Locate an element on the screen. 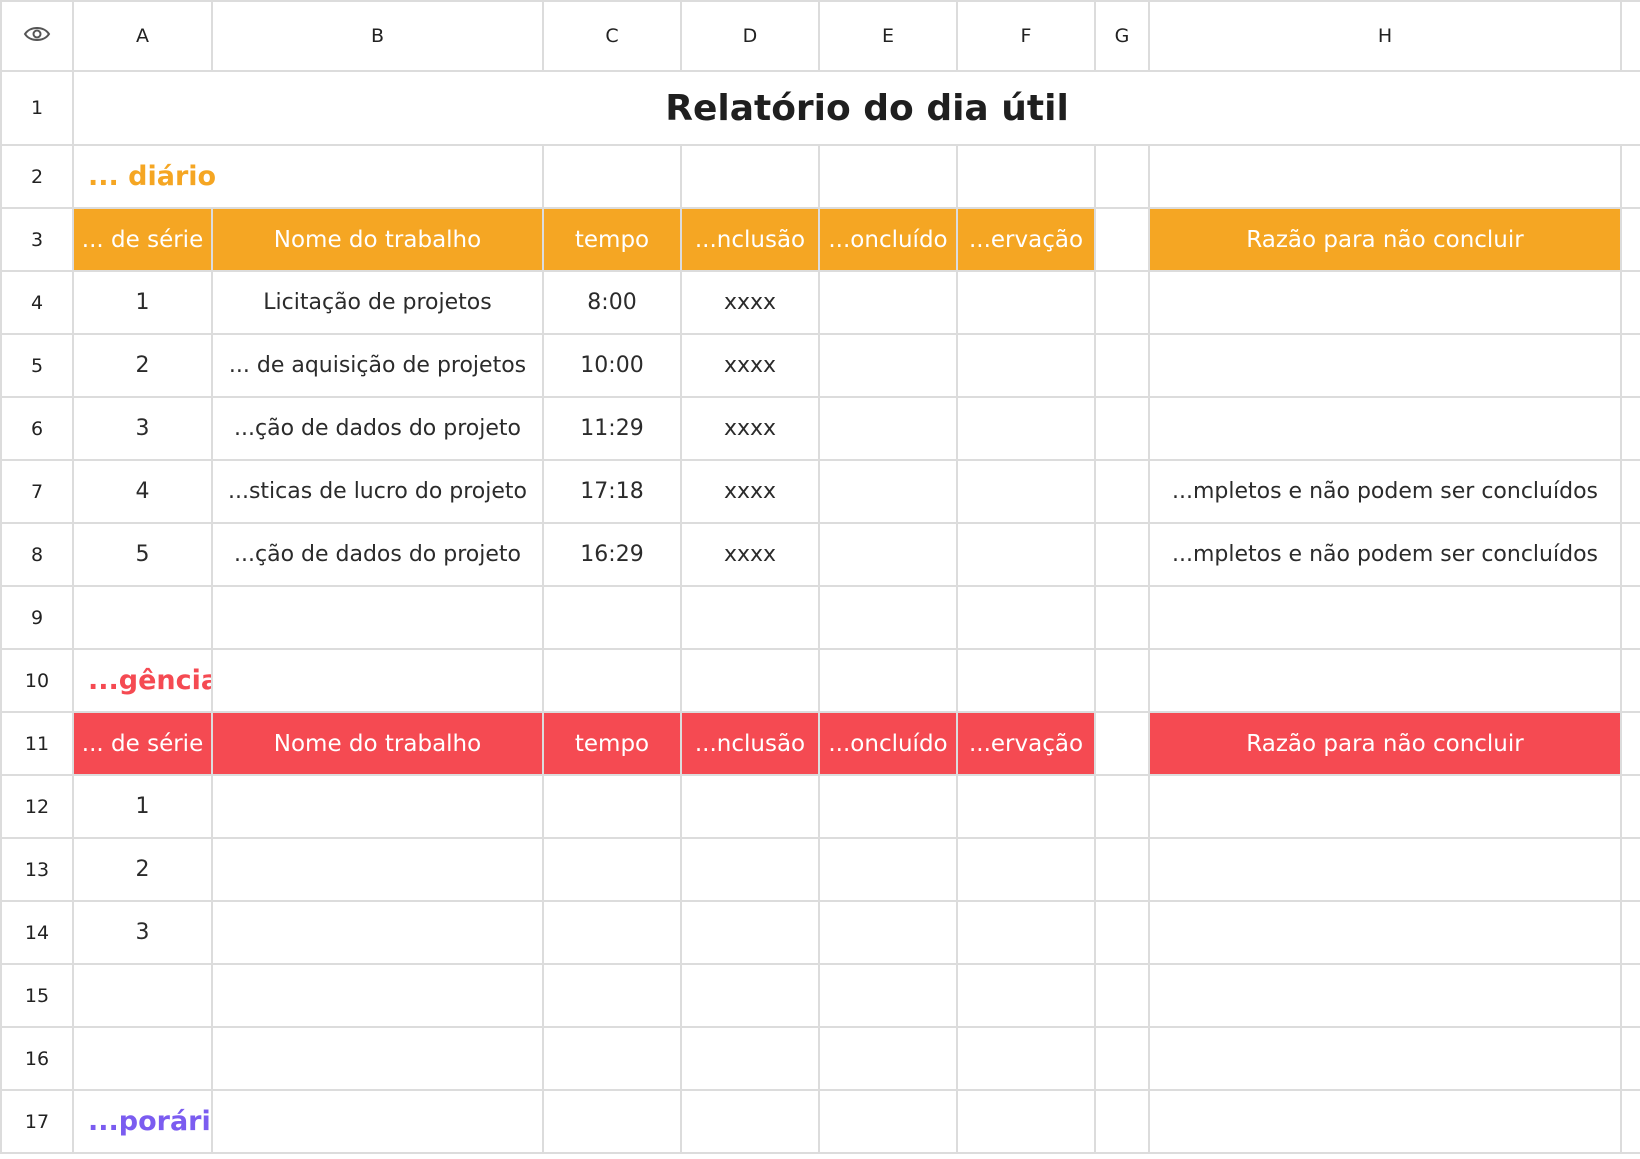 The height and width of the screenshot is (1159, 1640). cell-serial: 1 is located at coordinates (142, 302).